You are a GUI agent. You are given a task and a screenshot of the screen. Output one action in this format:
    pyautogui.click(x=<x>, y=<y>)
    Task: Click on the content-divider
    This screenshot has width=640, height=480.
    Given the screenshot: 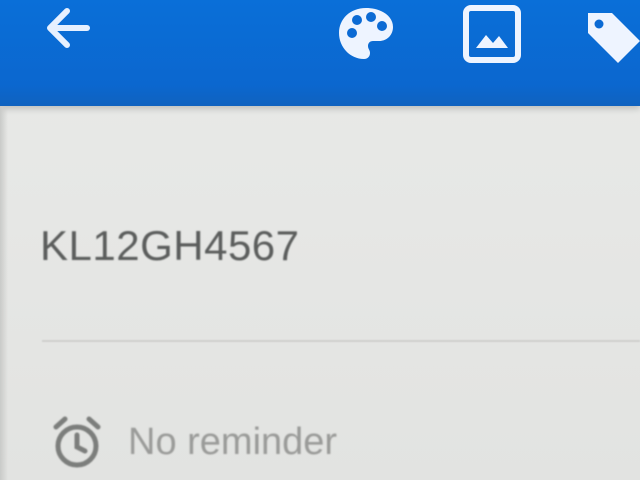 What is the action you would take?
    pyautogui.click(x=341, y=341)
    